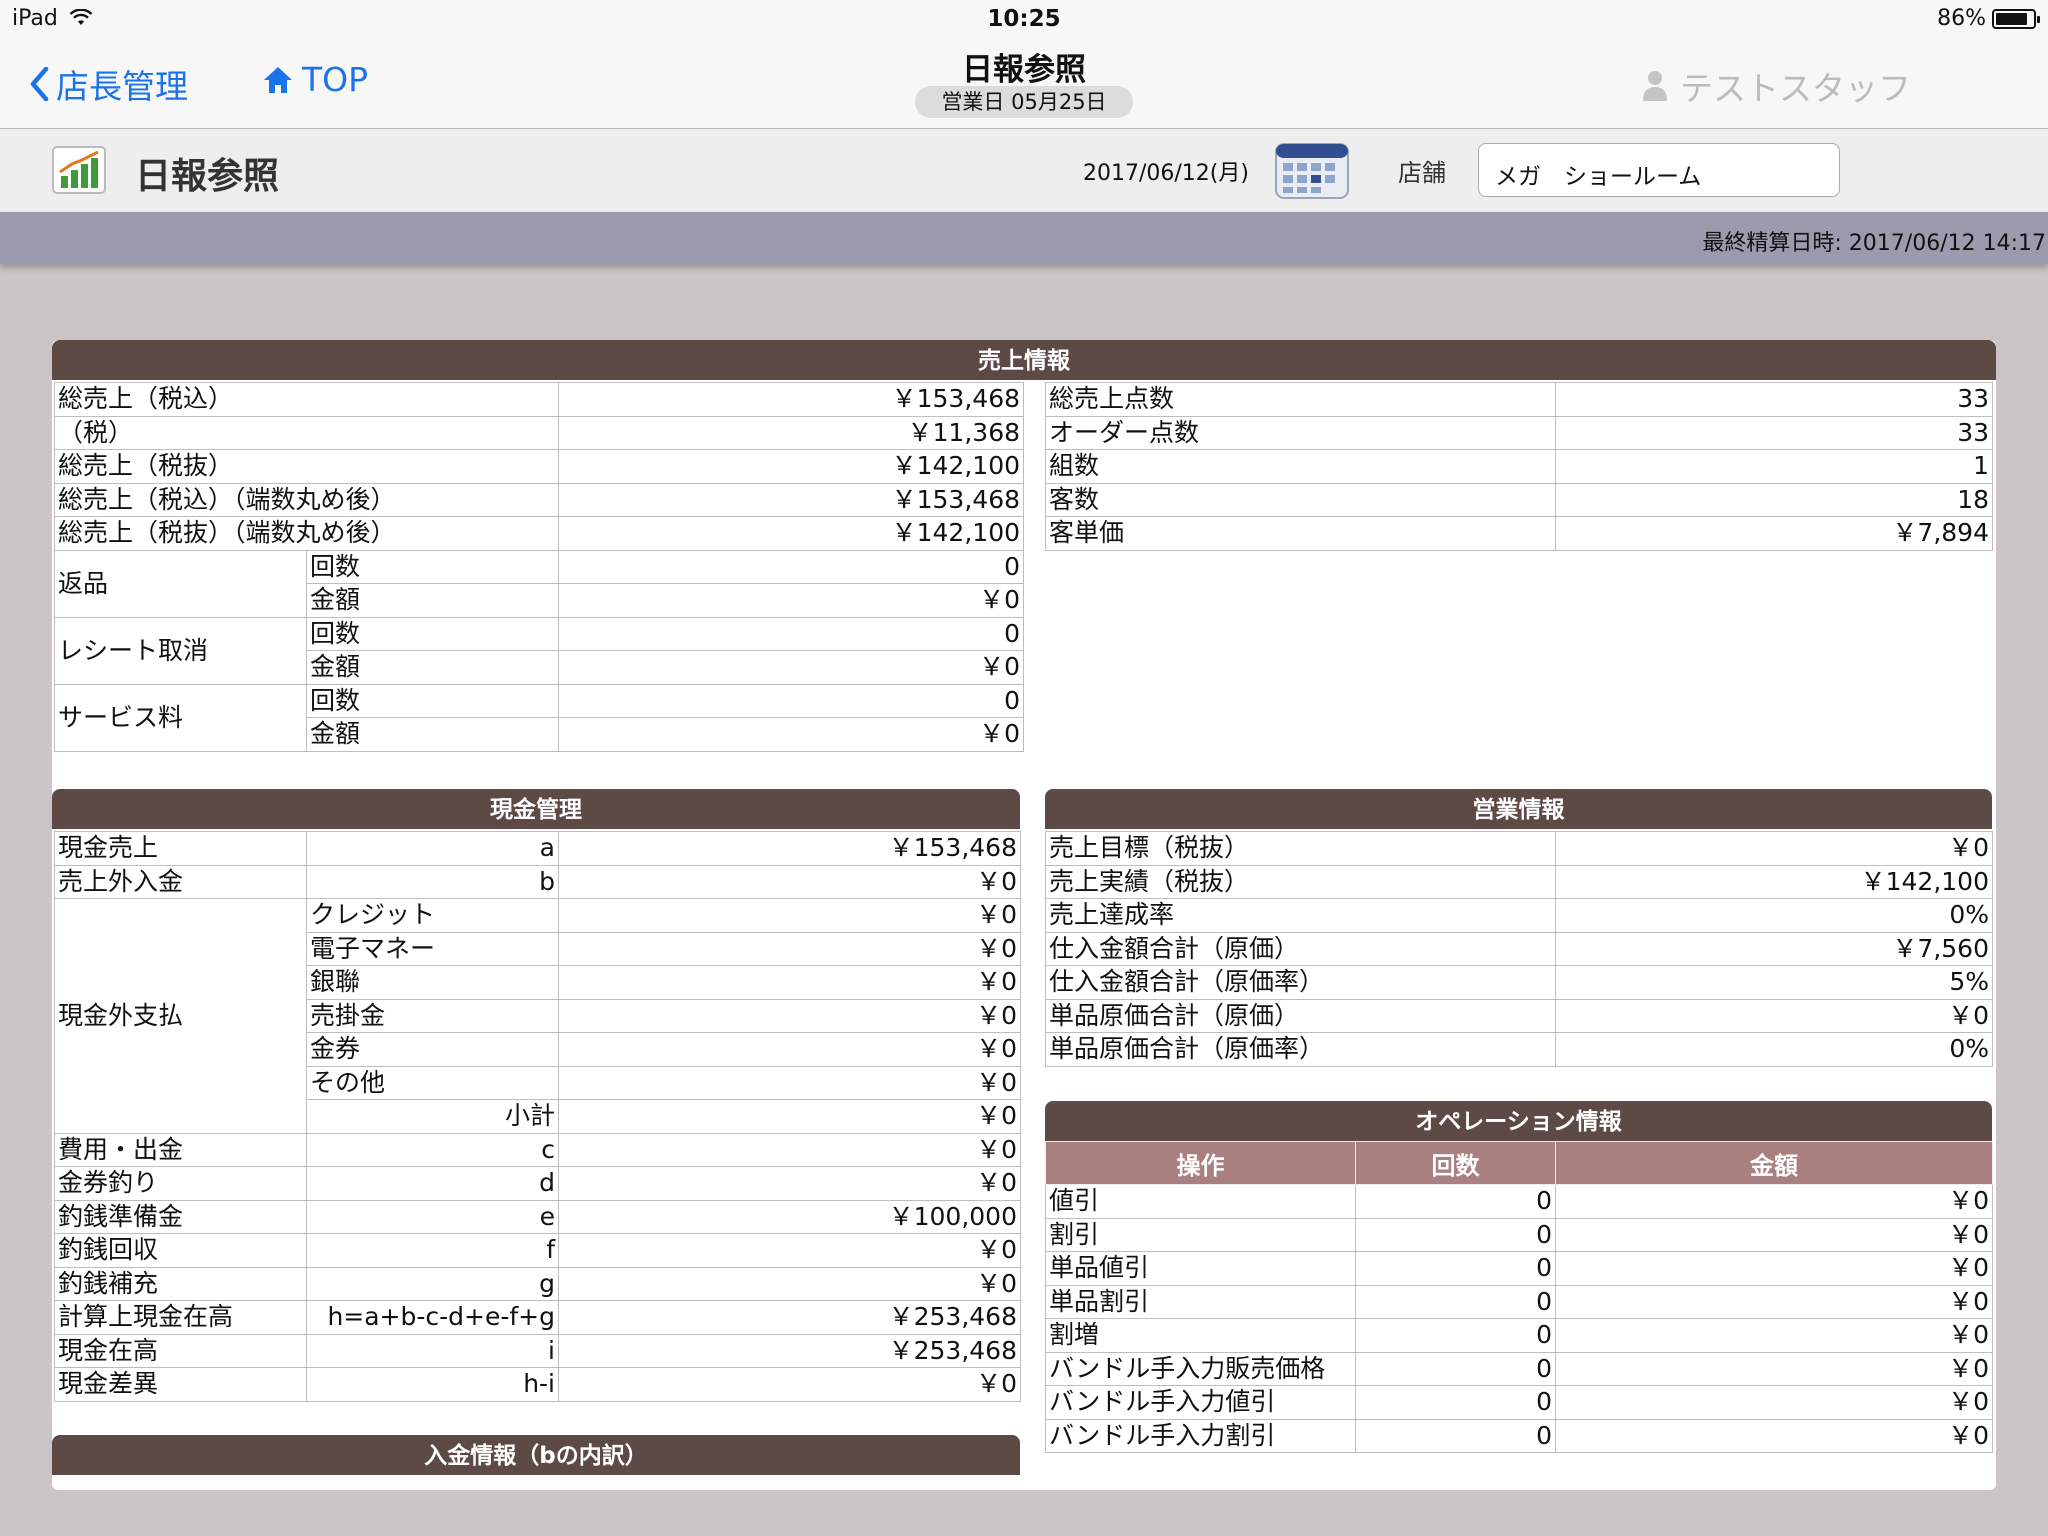 The width and height of the screenshot is (2048, 1536). I want to click on store-label: 店舗, so click(1422, 173).